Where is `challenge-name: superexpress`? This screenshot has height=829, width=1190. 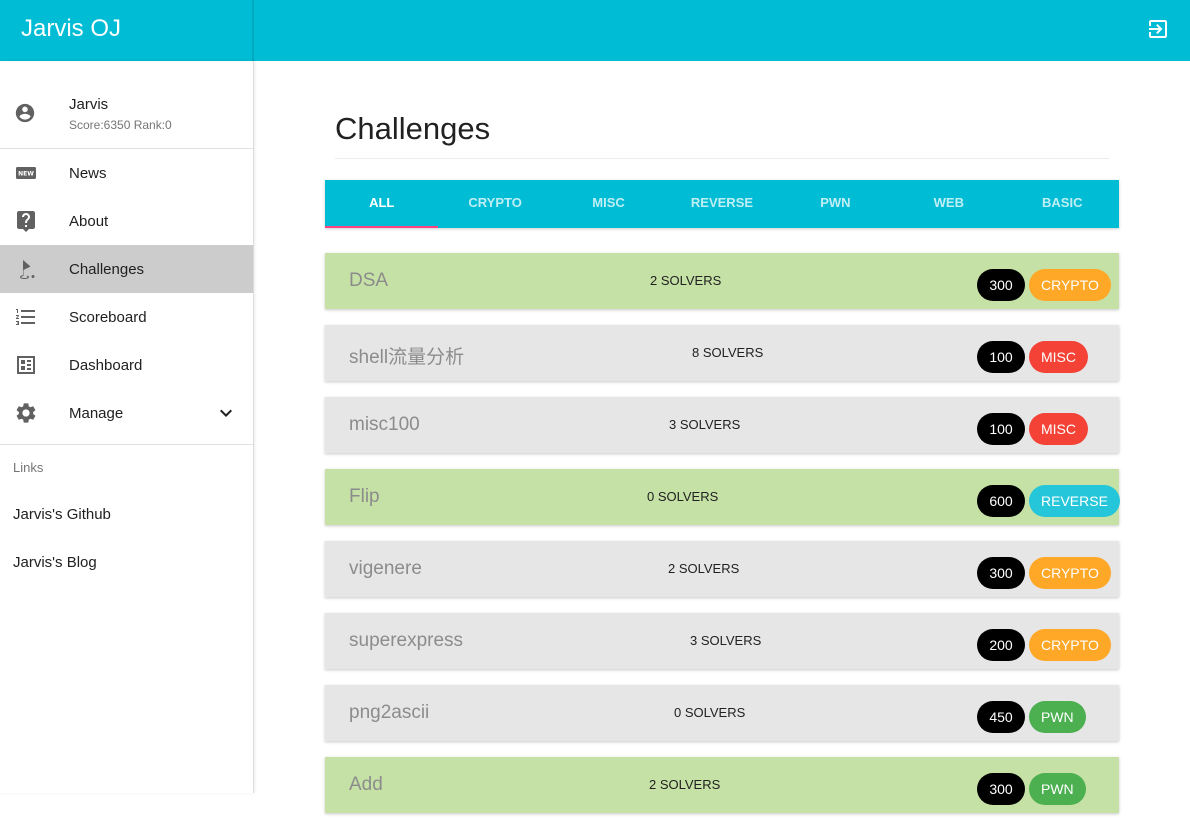
challenge-name: superexpress is located at coordinates (406, 640).